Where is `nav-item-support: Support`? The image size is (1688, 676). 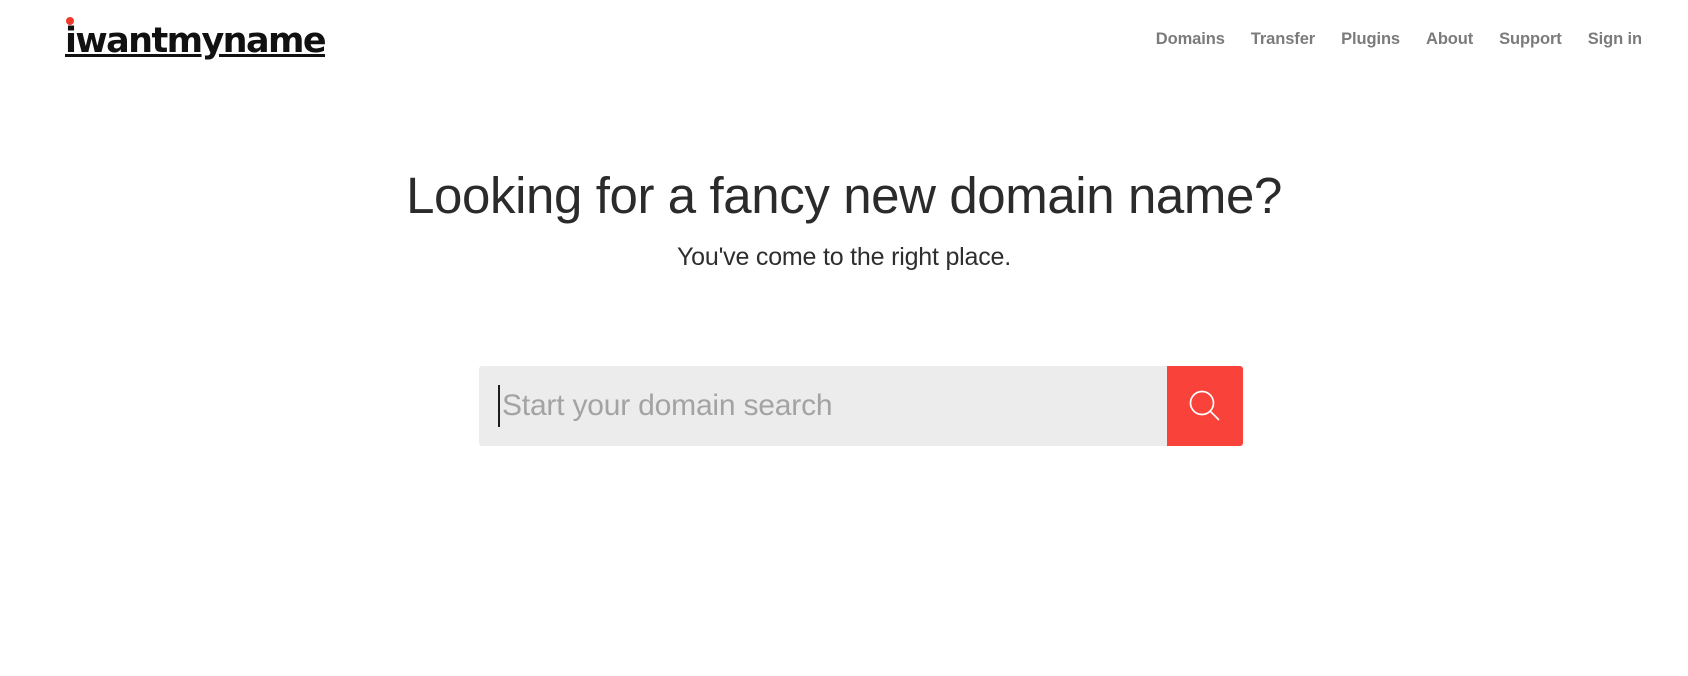
nav-item-support: Support is located at coordinates (1530, 39).